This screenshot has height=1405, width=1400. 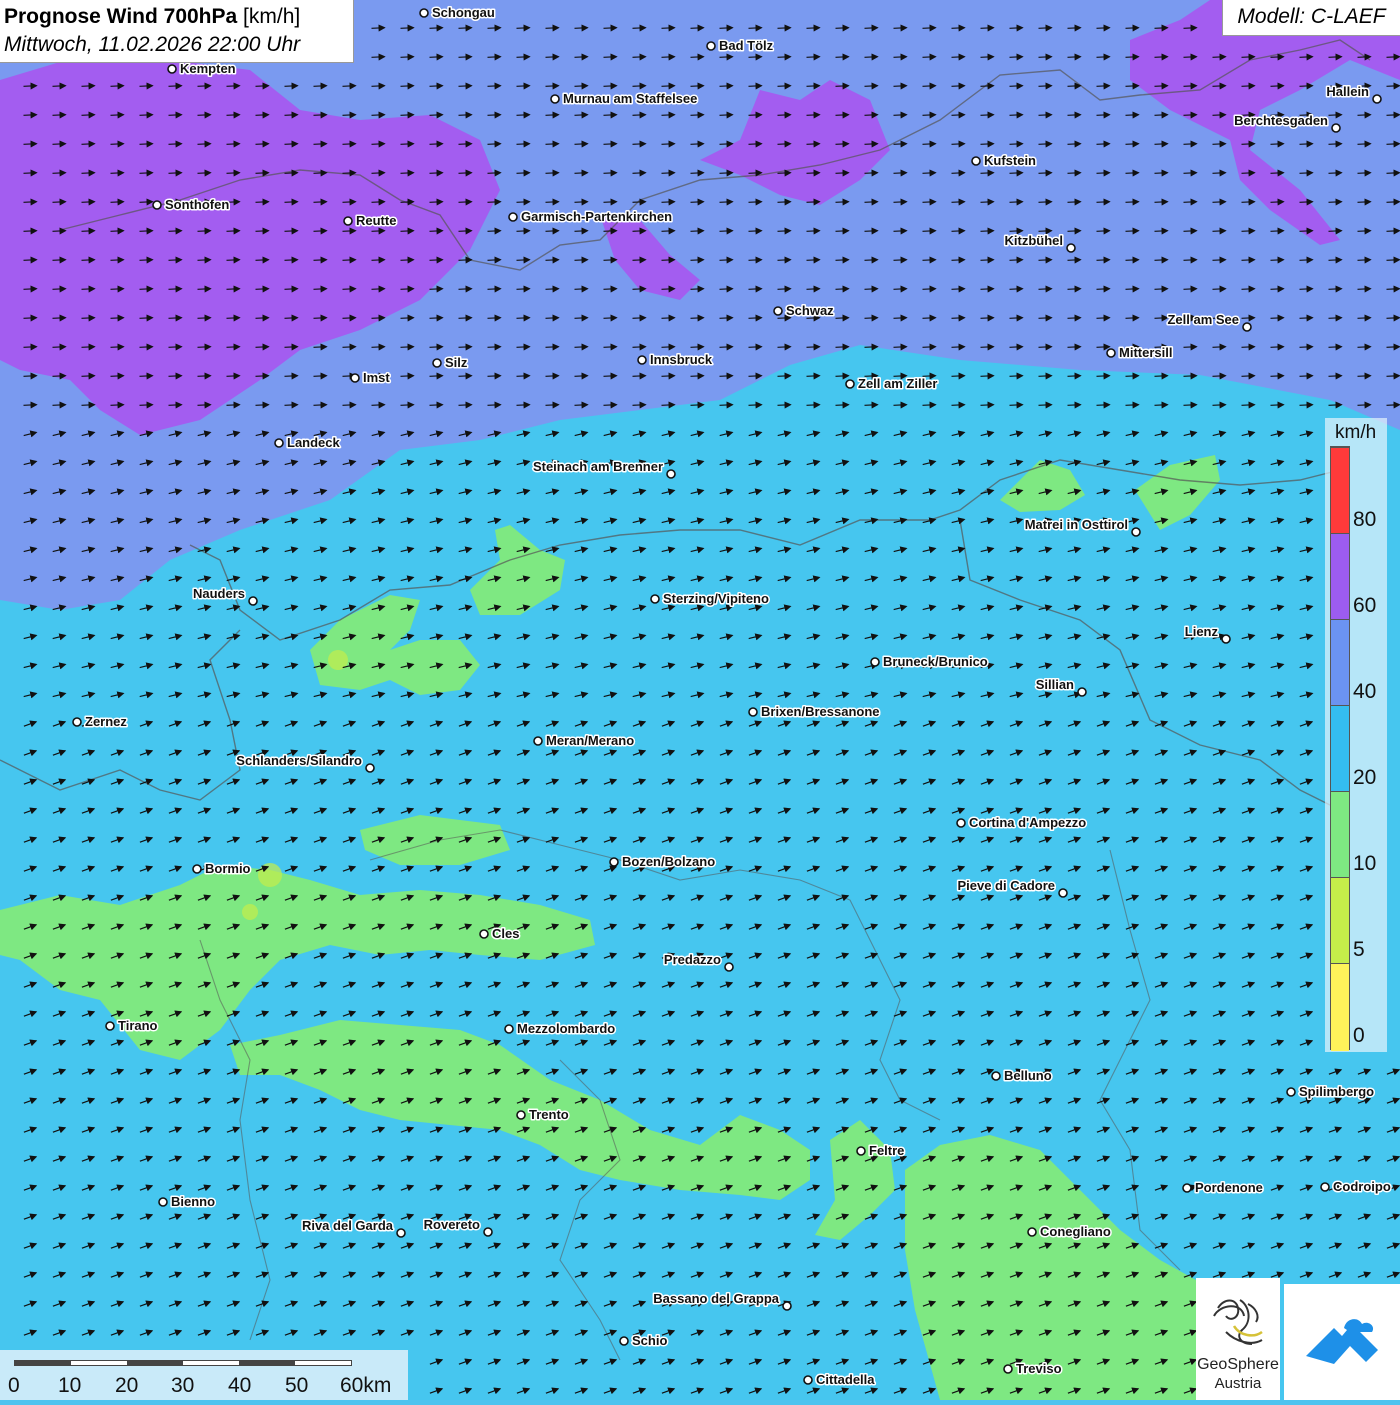 I want to click on city-39: Spilimbergo, so click(x=1331, y=1092).